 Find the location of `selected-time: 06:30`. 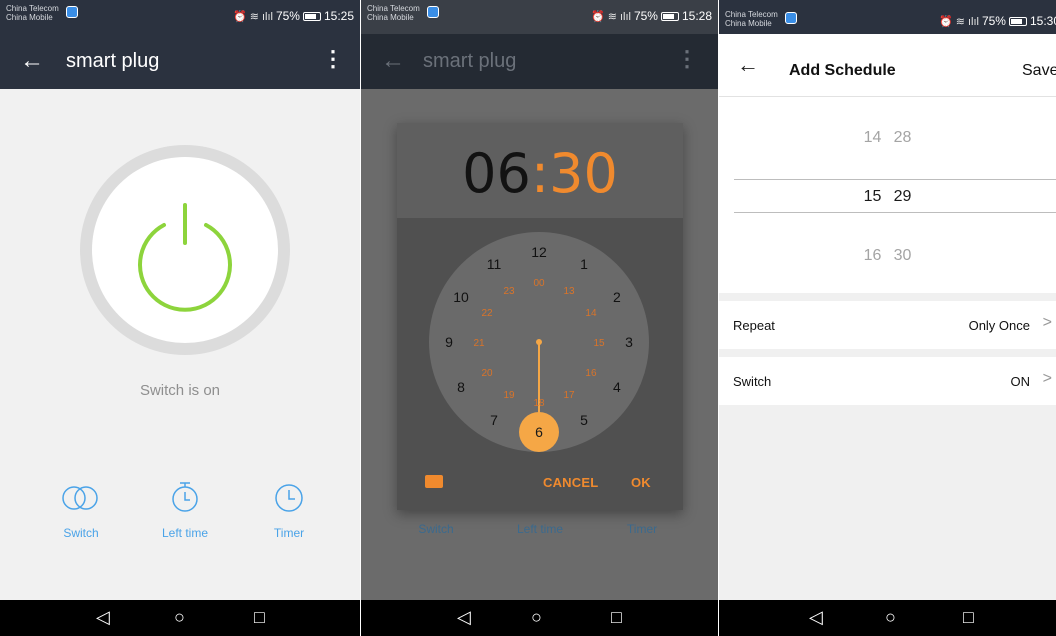

selected-time: 06:30 is located at coordinates (540, 174).